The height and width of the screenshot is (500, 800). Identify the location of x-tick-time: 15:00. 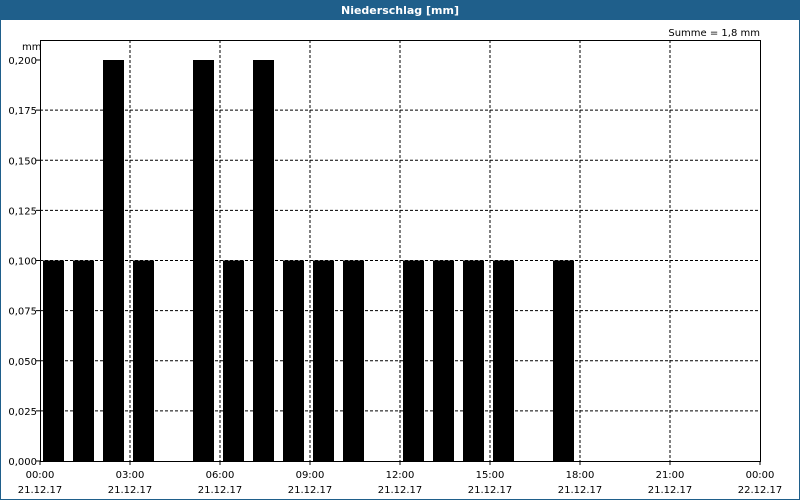
(490, 475).